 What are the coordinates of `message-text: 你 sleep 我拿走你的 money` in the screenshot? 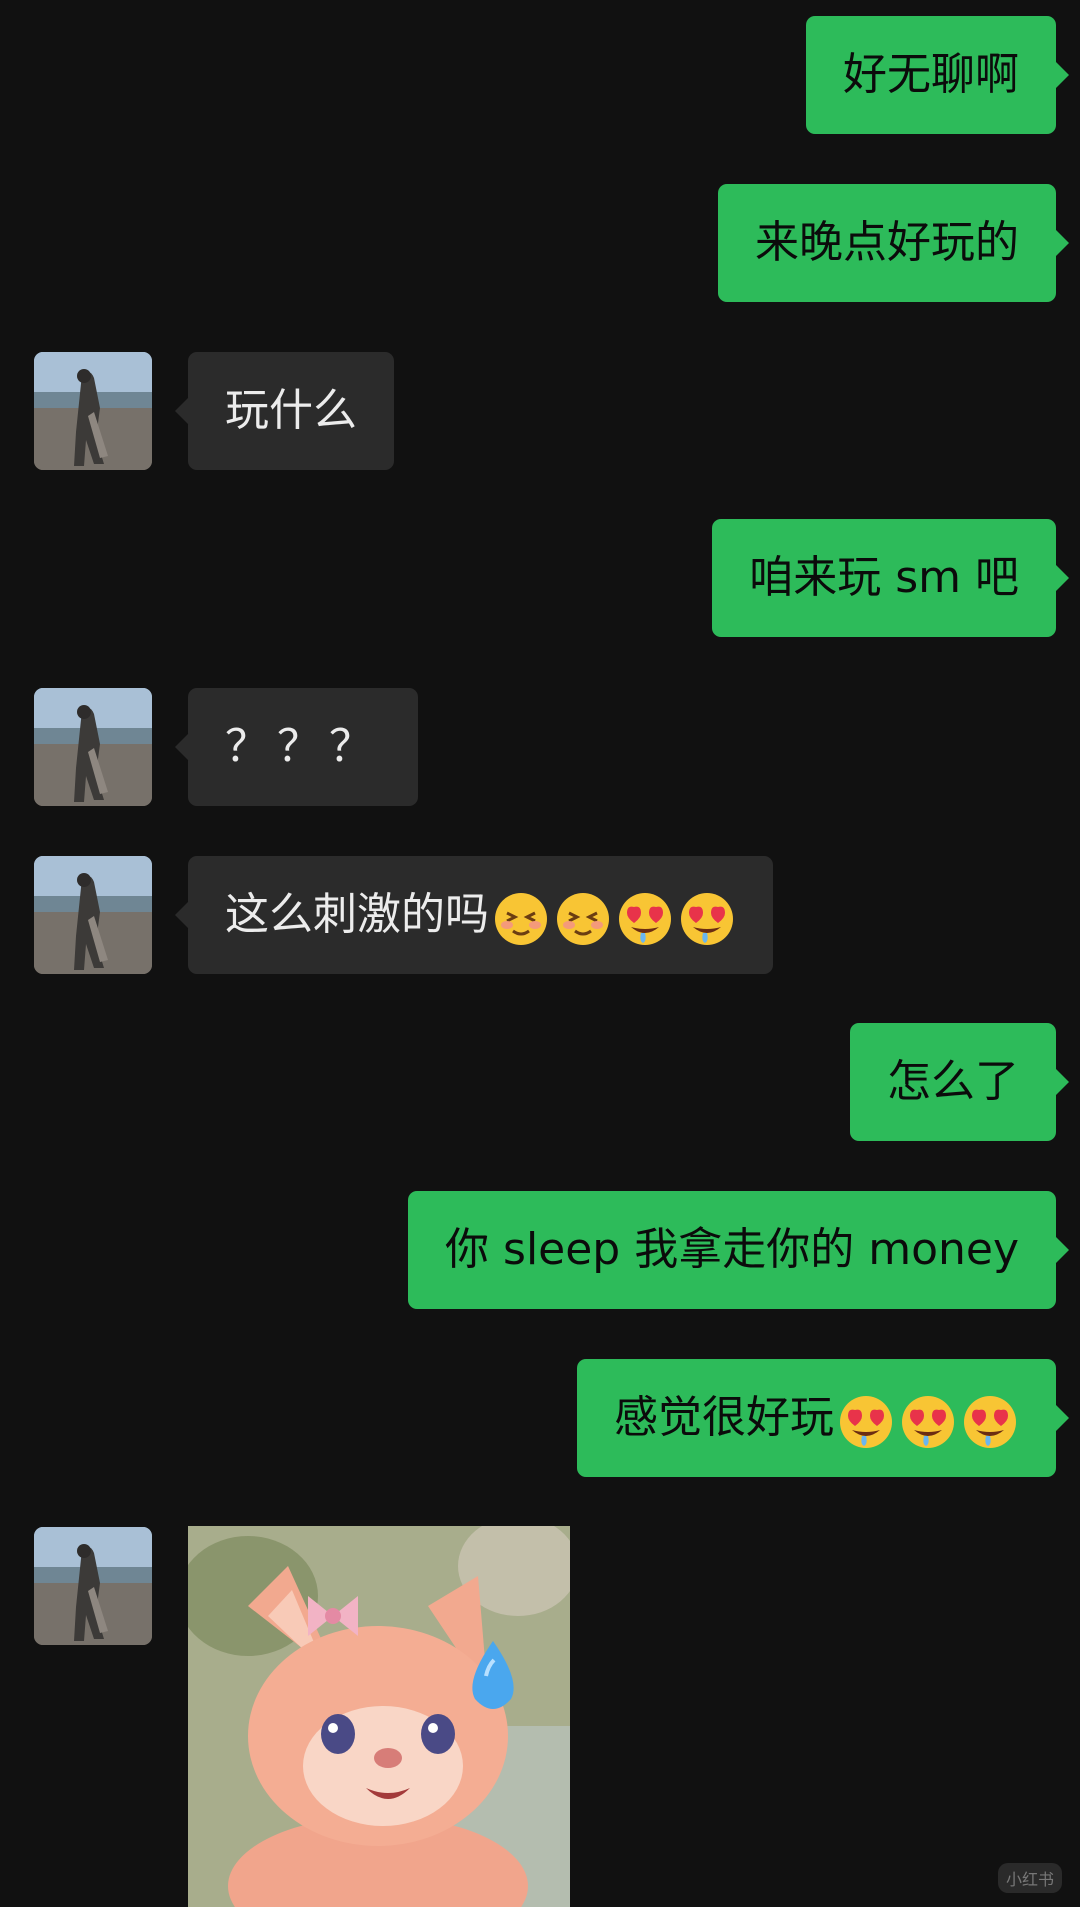 It's located at (732, 1249).